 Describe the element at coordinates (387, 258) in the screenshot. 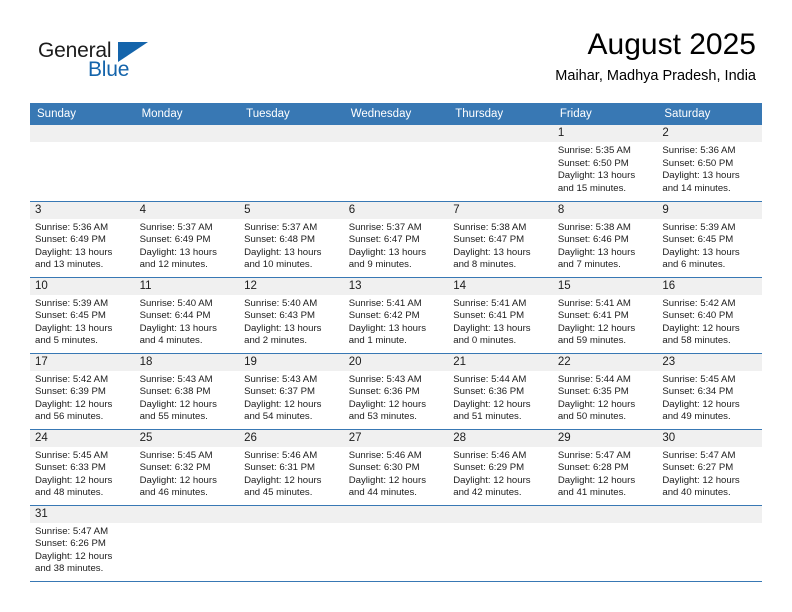

I see `daylight-duration: Daylight: 13 hours and 9 minutes.` at that location.